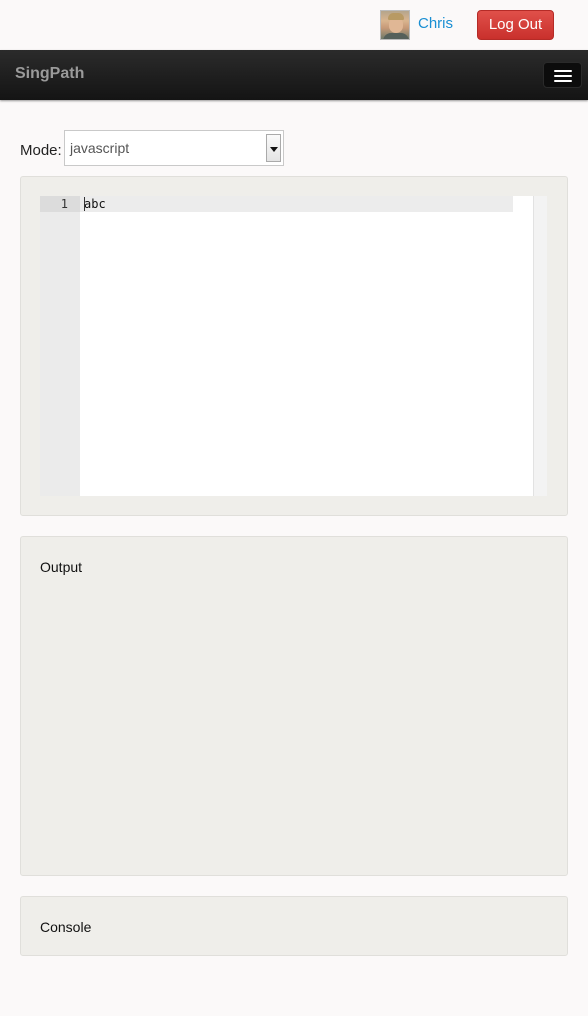  What do you see at coordinates (515, 25) in the screenshot?
I see `logout-button: Log Out` at bounding box center [515, 25].